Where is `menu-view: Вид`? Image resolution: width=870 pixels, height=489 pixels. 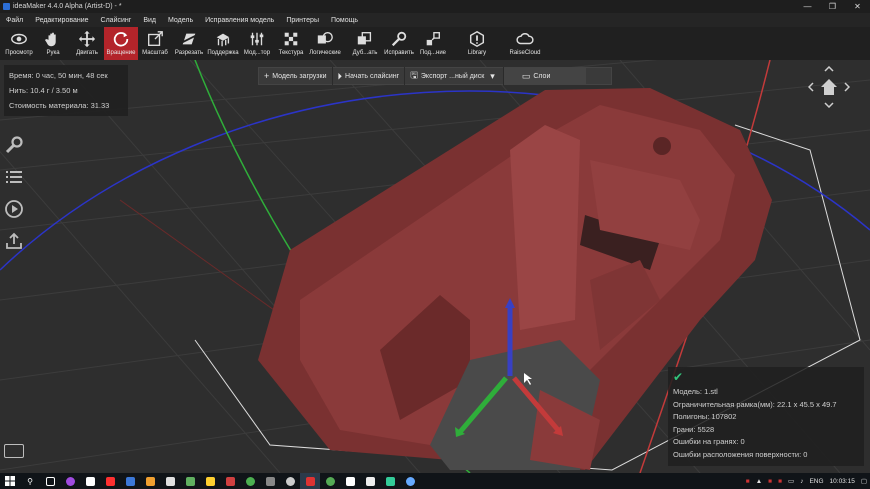
menu-view: Вид is located at coordinates (149, 20).